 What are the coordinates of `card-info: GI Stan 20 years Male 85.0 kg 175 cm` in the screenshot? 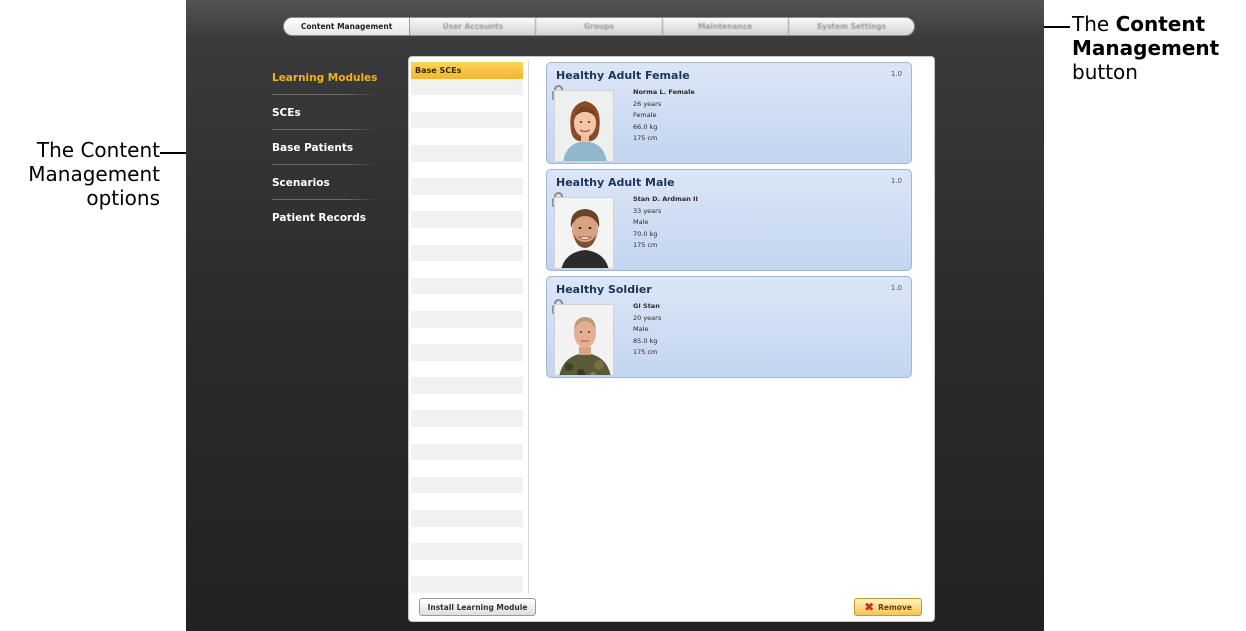 It's located at (647, 330).